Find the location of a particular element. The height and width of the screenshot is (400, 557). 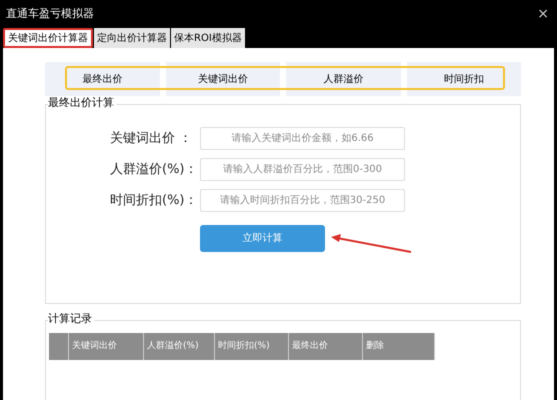

table-header-cell: 最终出价 is located at coordinates (326, 346).